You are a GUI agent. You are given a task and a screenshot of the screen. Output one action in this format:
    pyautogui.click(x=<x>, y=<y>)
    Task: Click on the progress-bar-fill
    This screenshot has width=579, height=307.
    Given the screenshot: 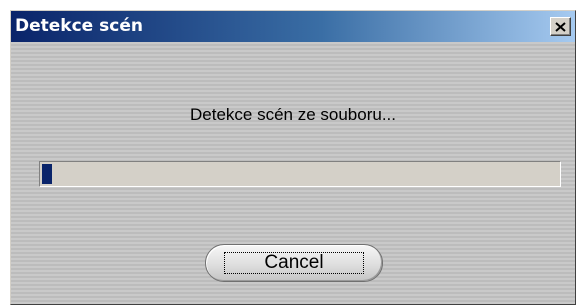 What is the action you would take?
    pyautogui.click(x=47, y=174)
    